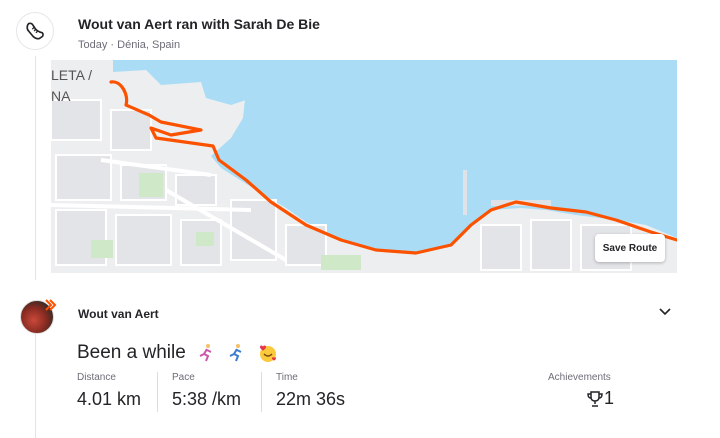  I want to click on stat-value: 22m 36s, so click(311, 399).